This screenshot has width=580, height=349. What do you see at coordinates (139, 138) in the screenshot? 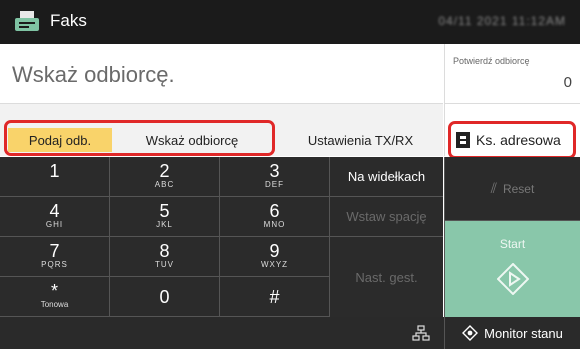
I see `callout-highlight-tabs` at bounding box center [139, 138].